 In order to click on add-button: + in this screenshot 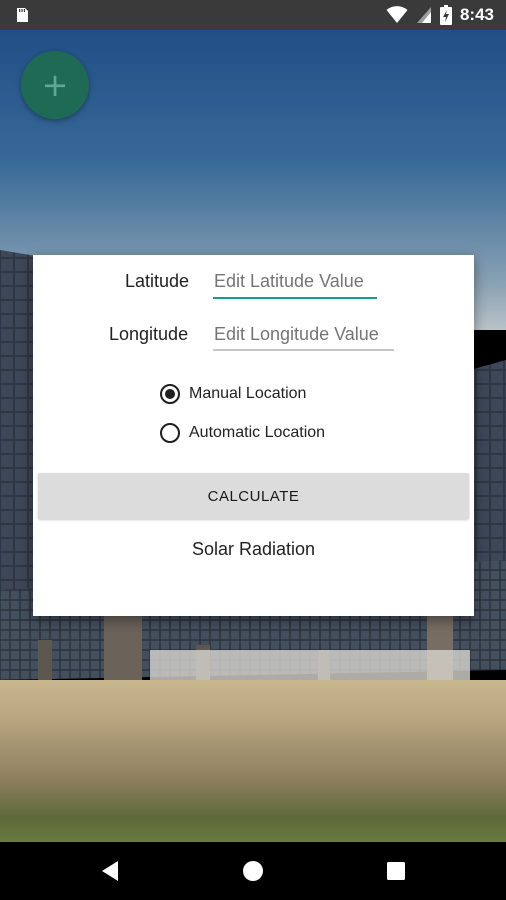, I will do `click(55, 85)`.